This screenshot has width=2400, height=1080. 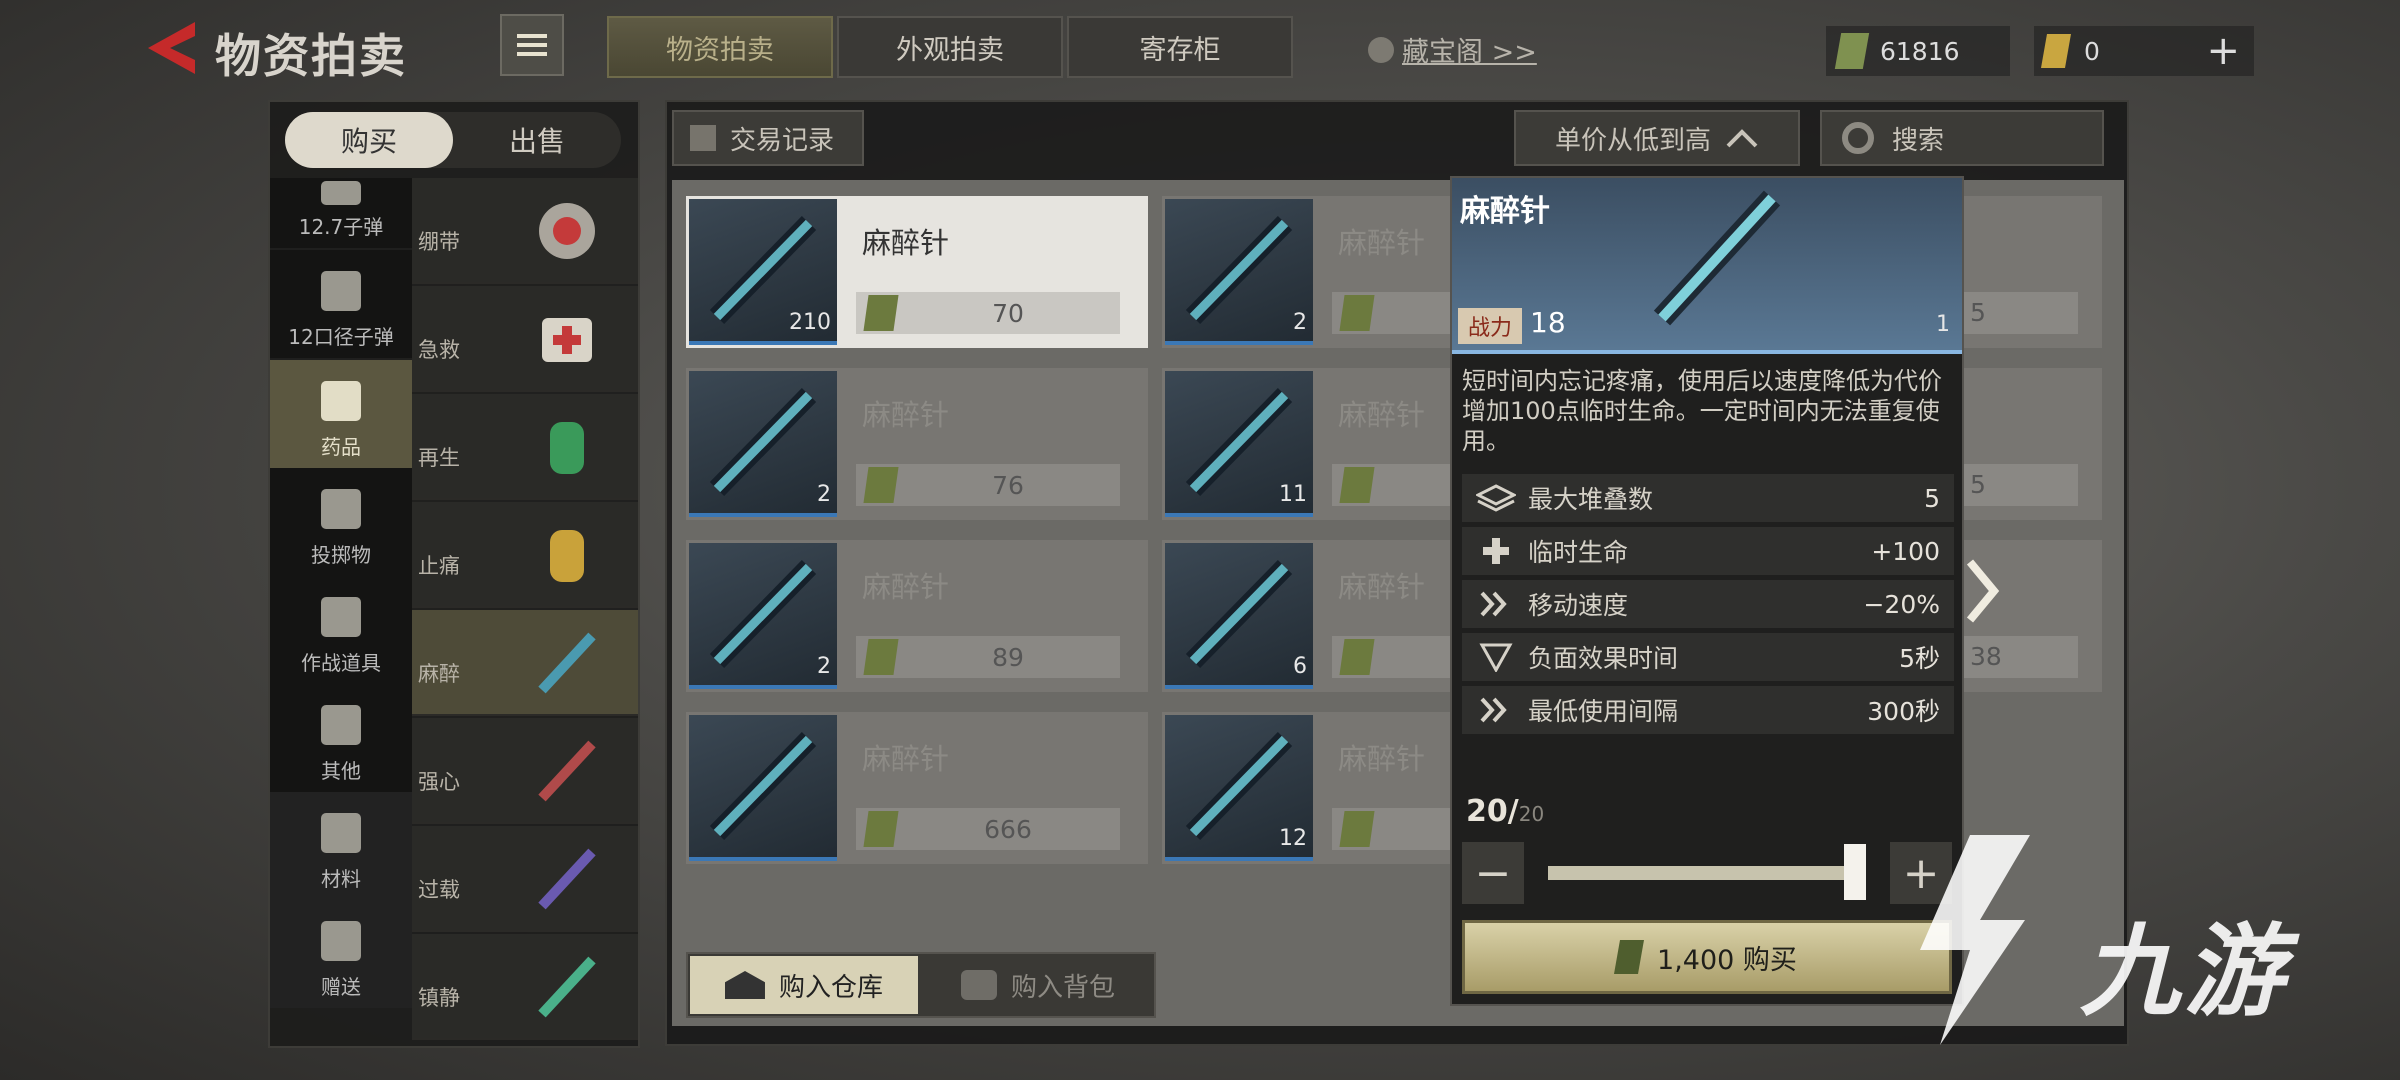 I want to click on category-item: 材料, so click(x=341, y=846).